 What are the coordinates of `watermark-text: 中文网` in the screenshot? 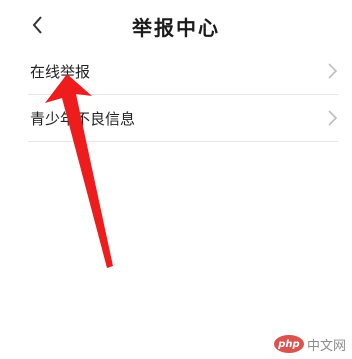 It's located at (326, 346).